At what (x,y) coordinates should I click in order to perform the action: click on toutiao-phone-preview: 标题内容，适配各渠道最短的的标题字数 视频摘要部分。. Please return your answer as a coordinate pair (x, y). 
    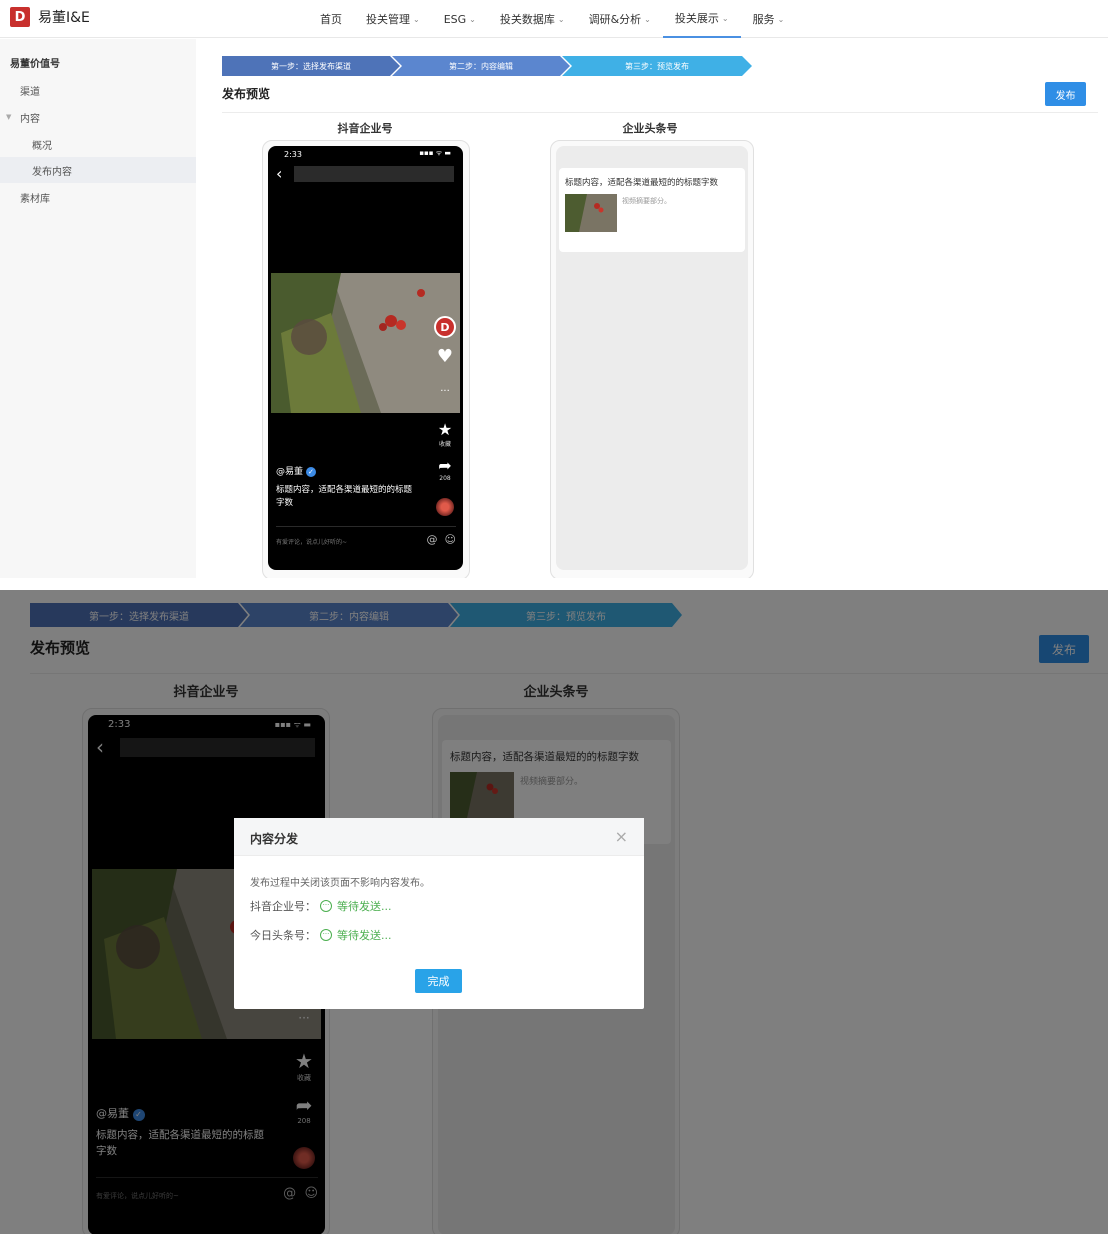
    Looking at the image, I should click on (652, 358).